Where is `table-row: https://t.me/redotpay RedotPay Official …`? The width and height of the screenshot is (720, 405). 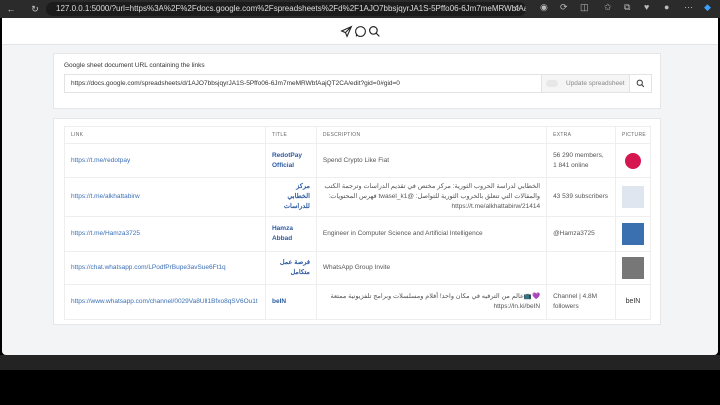 table-row: https://t.me/redotpay RedotPay Official … is located at coordinates (358, 160).